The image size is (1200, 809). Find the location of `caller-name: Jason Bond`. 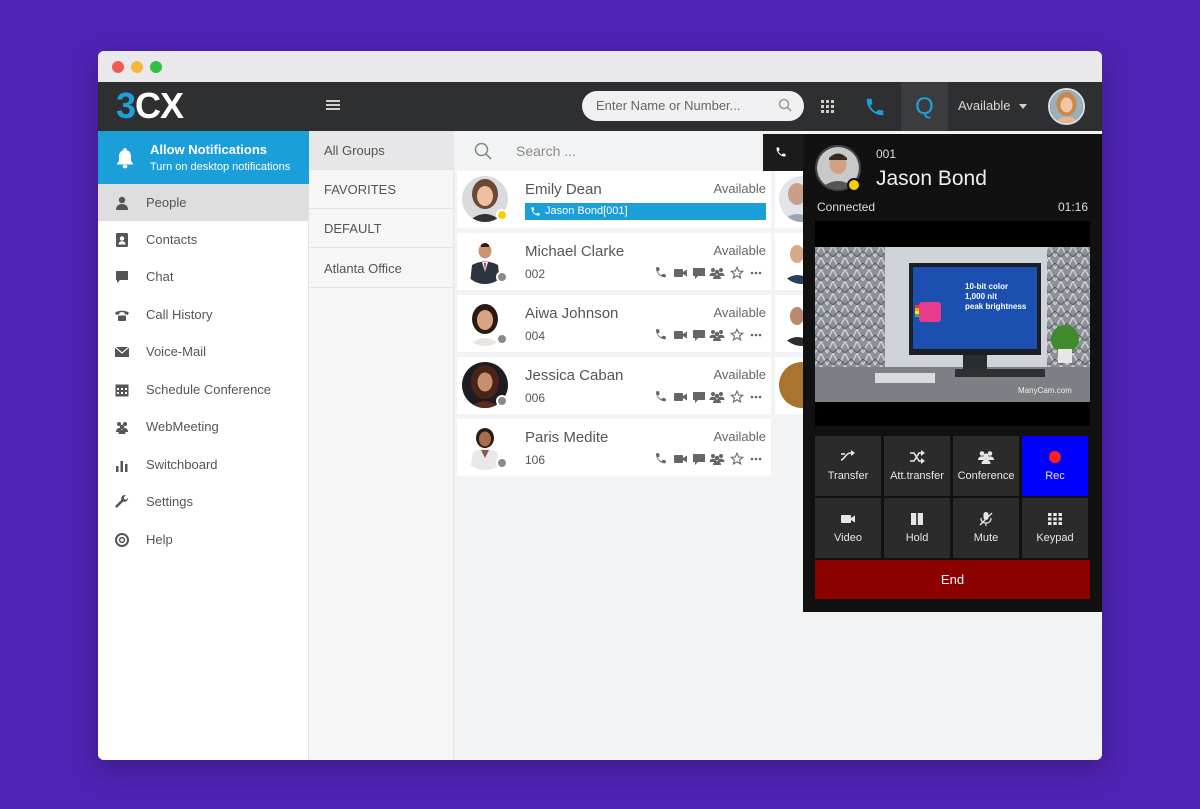

caller-name: Jason Bond is located at coordinates (931, 178).